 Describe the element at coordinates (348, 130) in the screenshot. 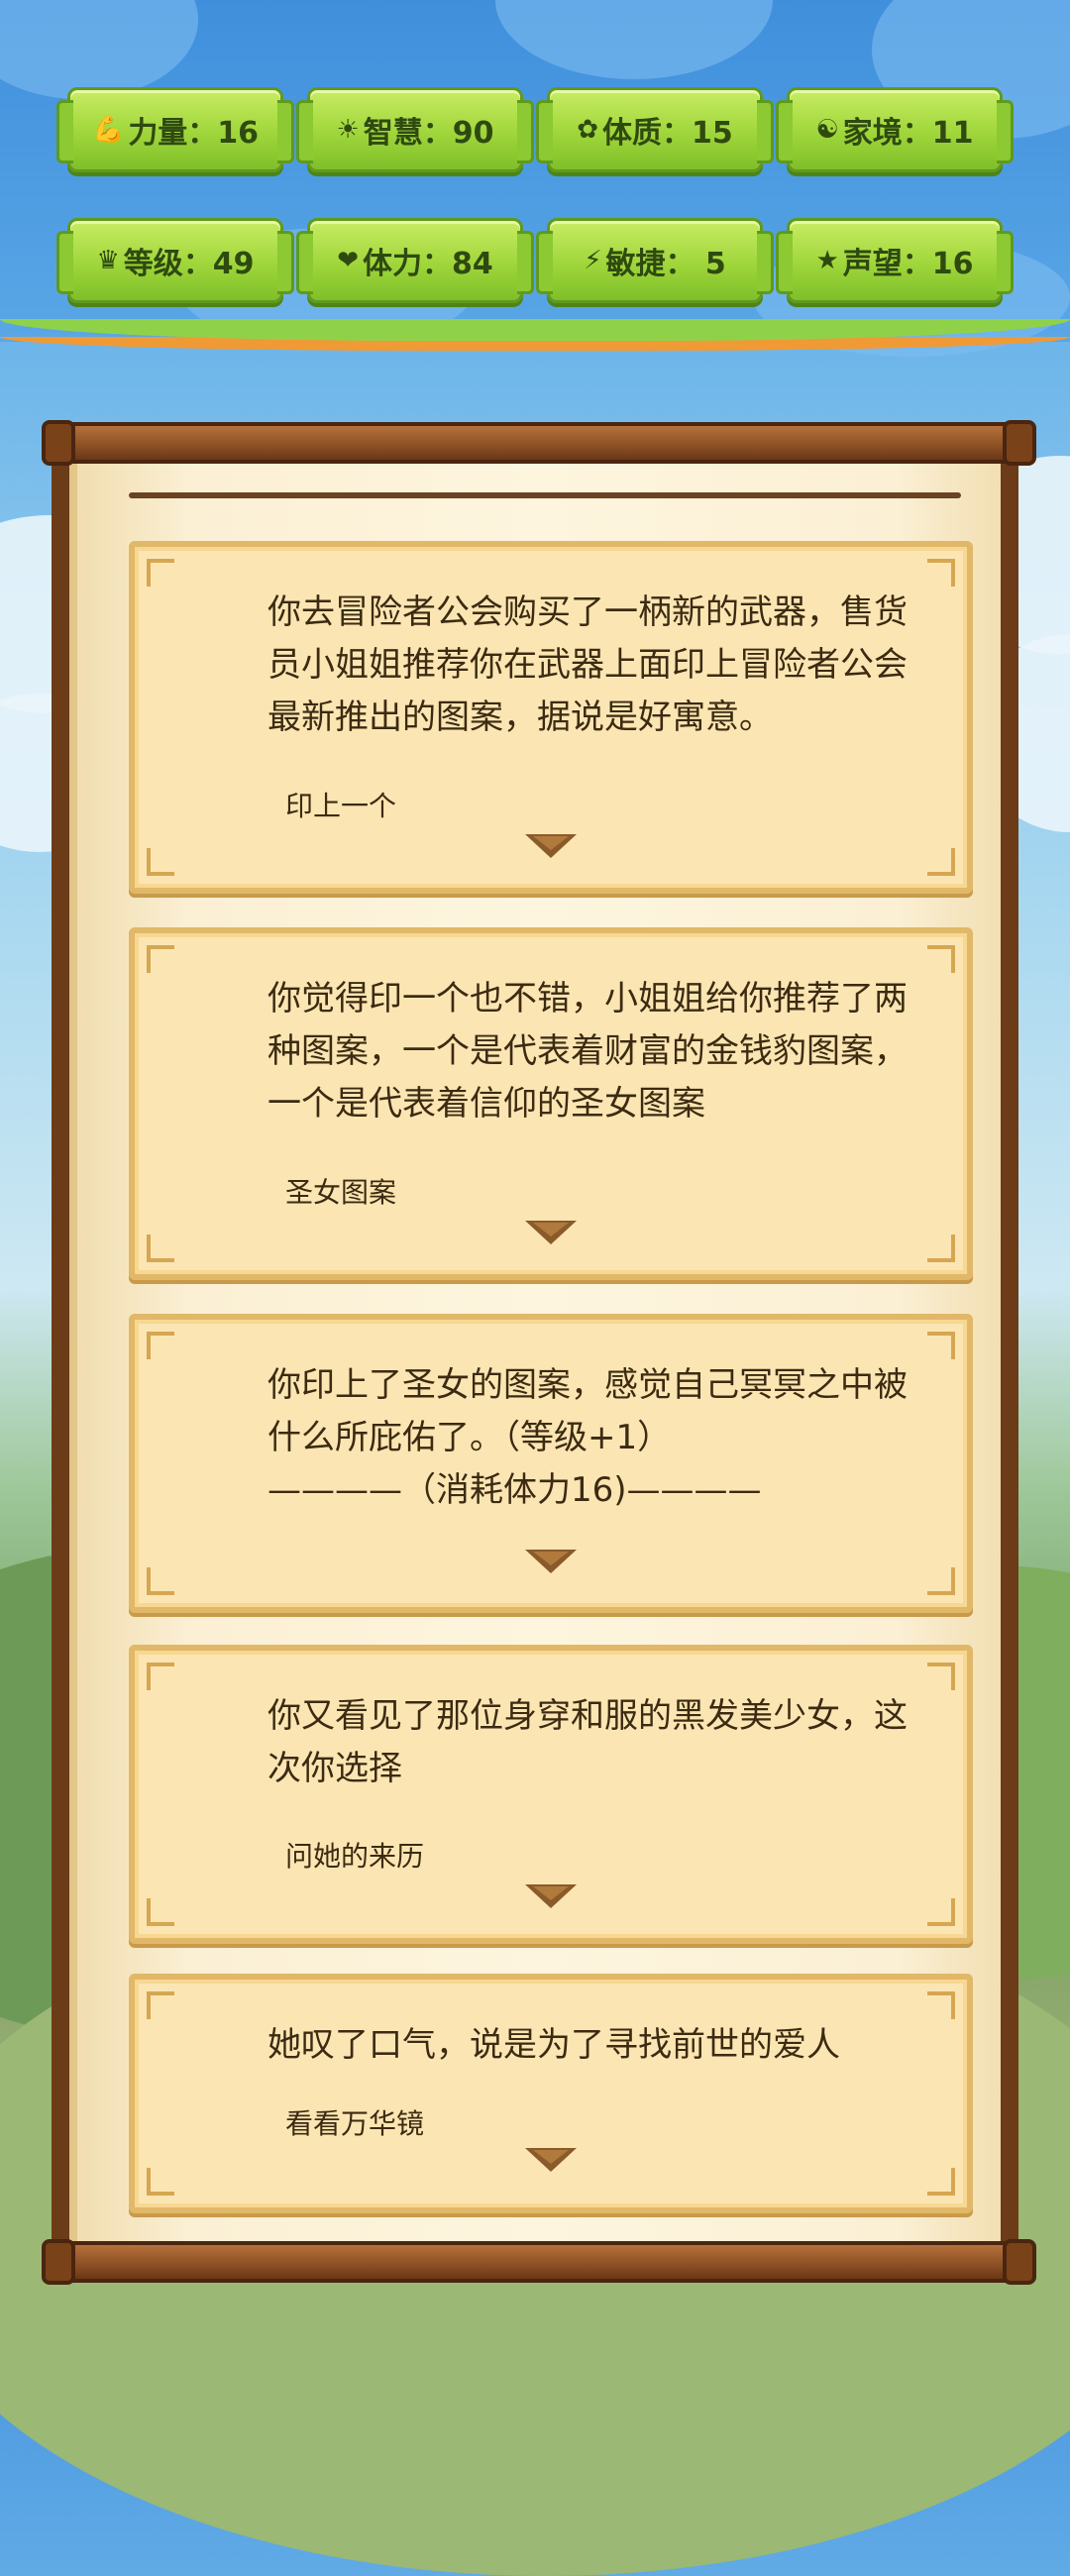

I see `bulb-icon: ☀` at that location.